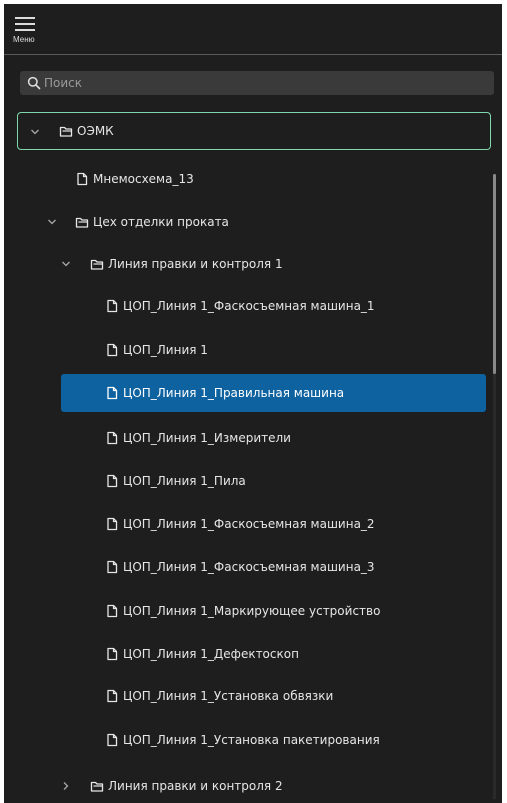  I want to click on tree-node-file: Мнемосхема_13, so click(254, 179).